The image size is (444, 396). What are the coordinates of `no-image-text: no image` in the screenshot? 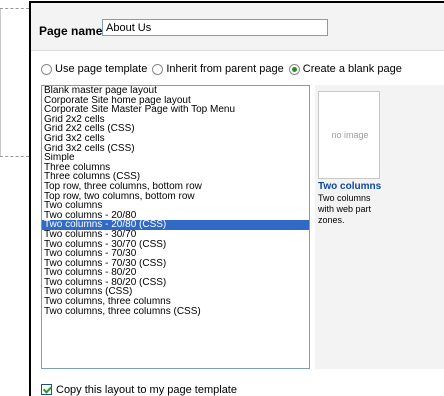 It's located at (350, 135).